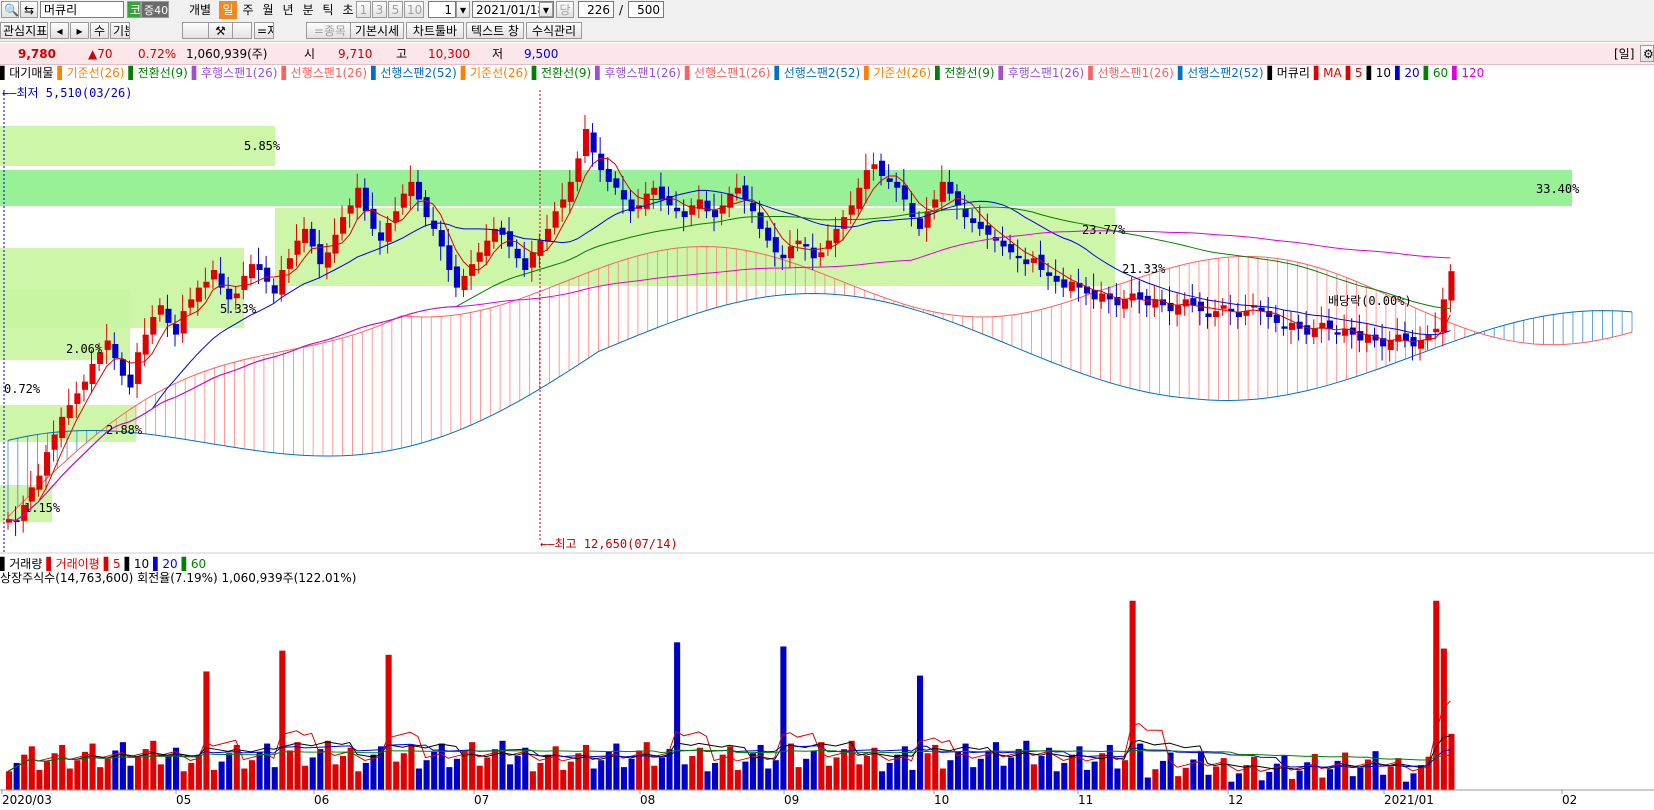  I want to click on wrench-icon: ⚒, so click(220, 30).